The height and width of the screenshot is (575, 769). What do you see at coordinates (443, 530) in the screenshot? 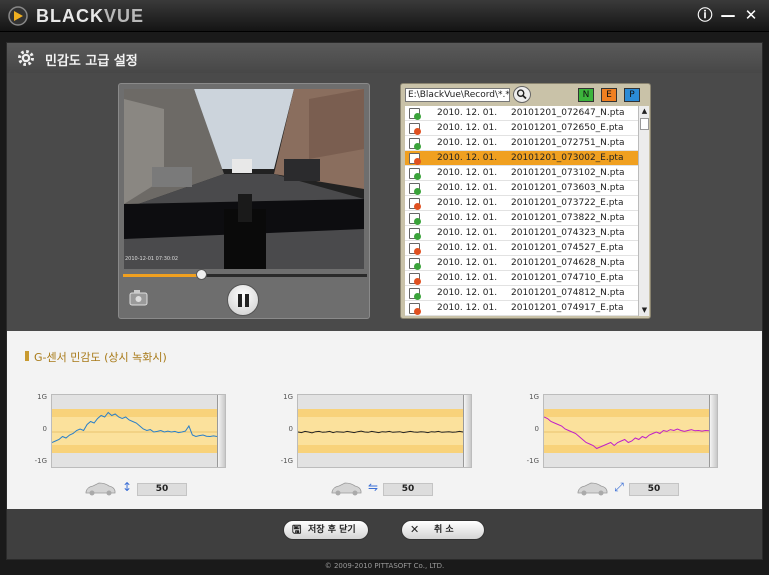
I see `cancel-button: ✕ 취 소` at bounding box center [443, 530].